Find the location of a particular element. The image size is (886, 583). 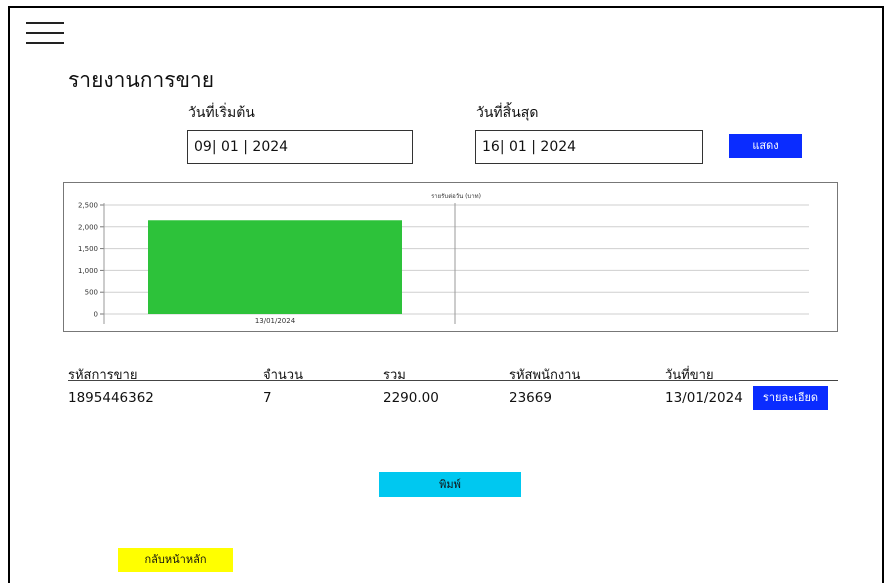

bar is located at coordinates (275, 267).